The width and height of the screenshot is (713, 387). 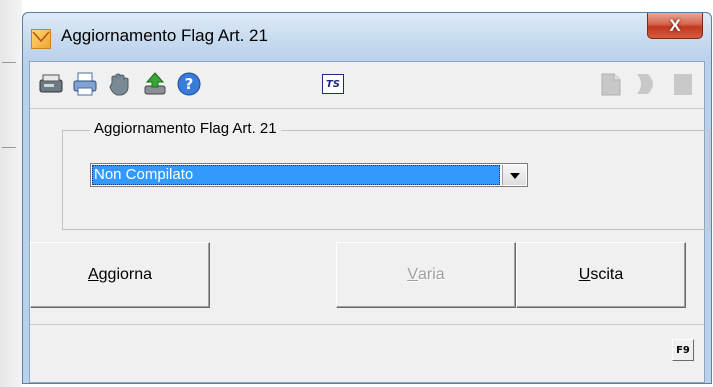 I want to click on update-button: Aggiorna, so click(x=120, y=275).